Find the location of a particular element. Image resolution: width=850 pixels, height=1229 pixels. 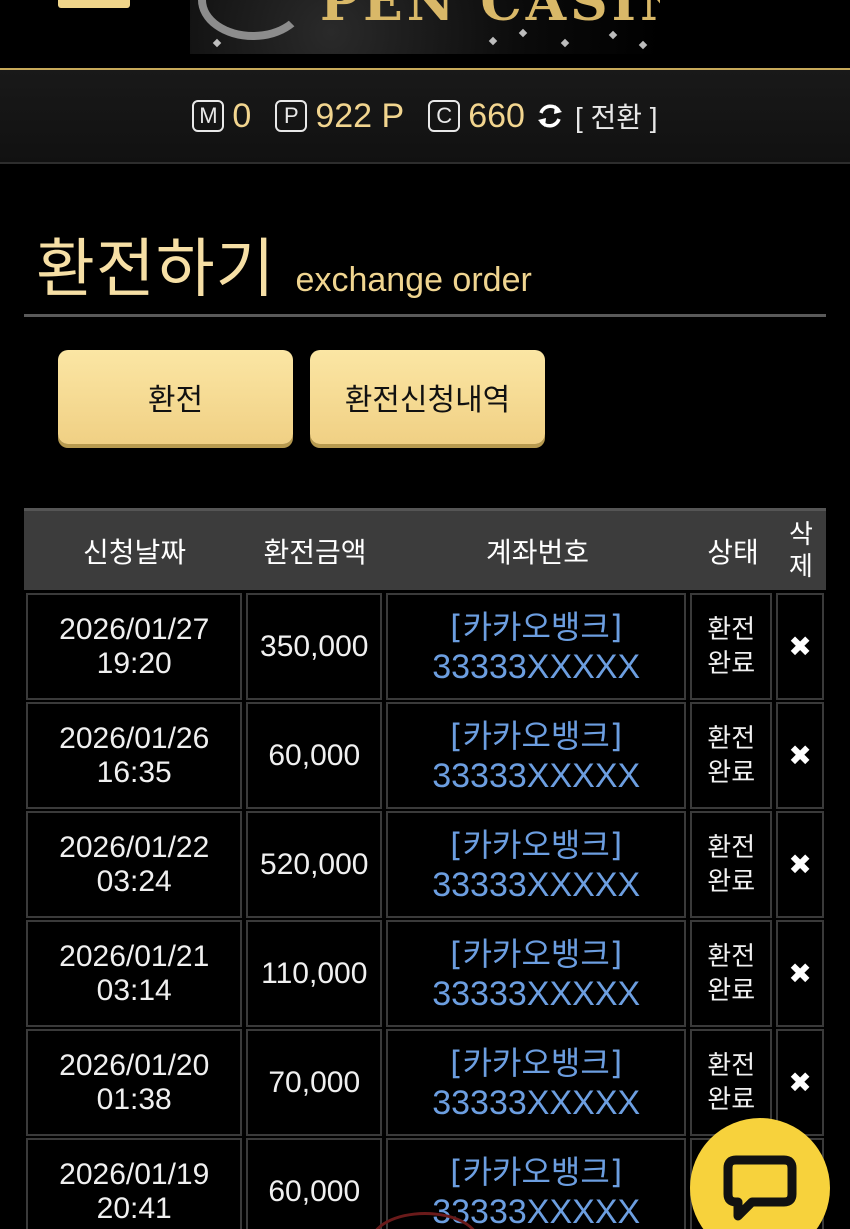

page-title: 환전하기 exchange order is located at coordinates (284, 264).